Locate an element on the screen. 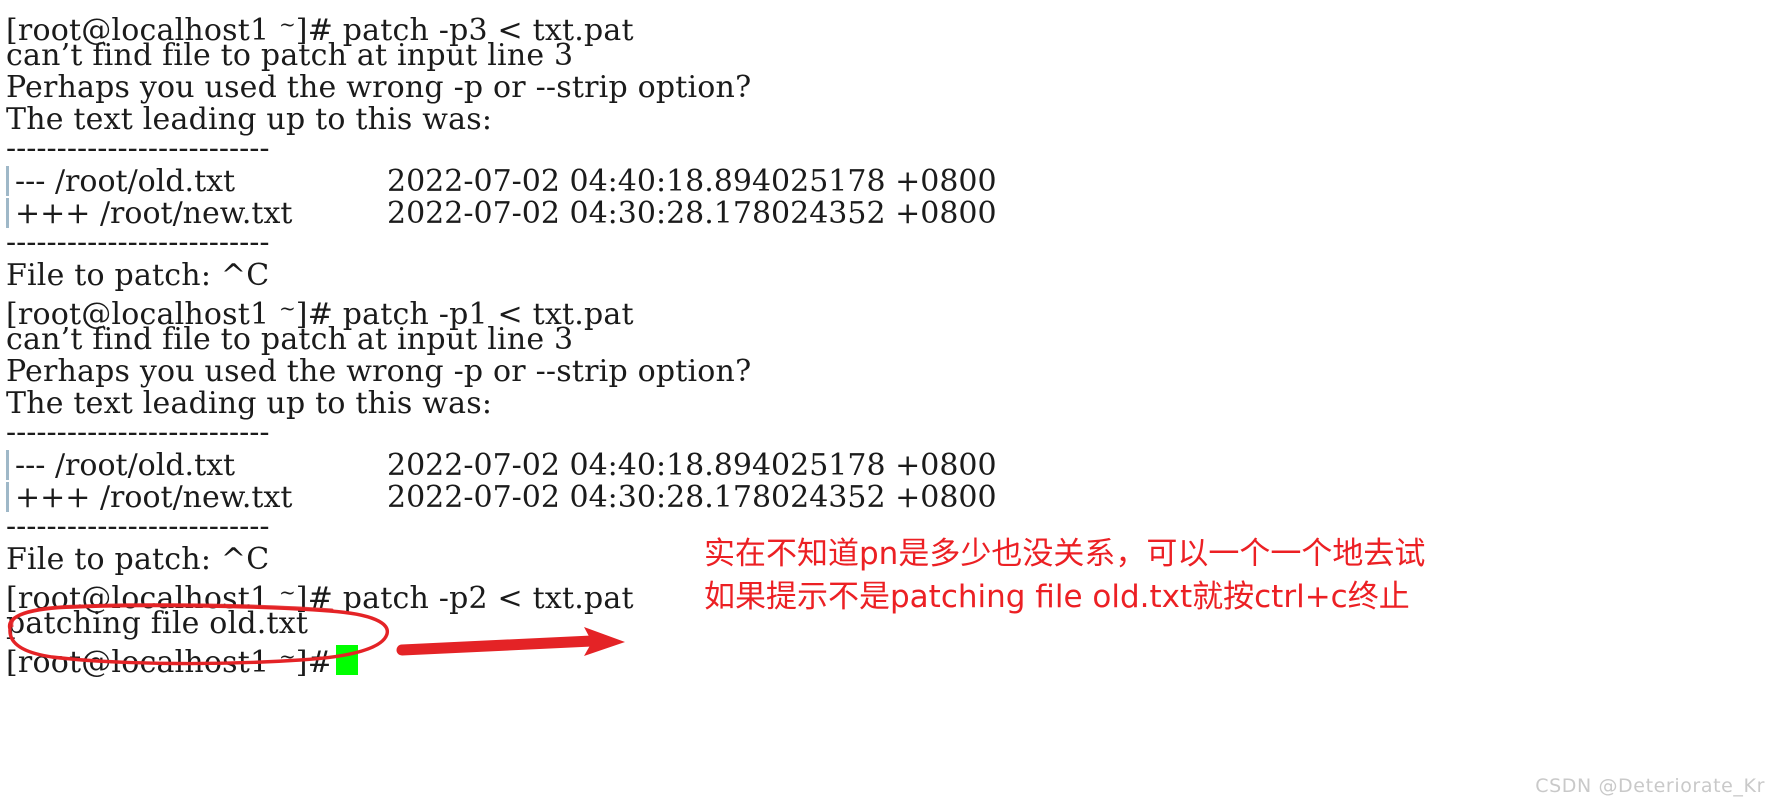 This screenshot has height=807, width=1779. csdn-watermark: CSDN @Deteriorate_Kr is located at coordinates (1650, 786).